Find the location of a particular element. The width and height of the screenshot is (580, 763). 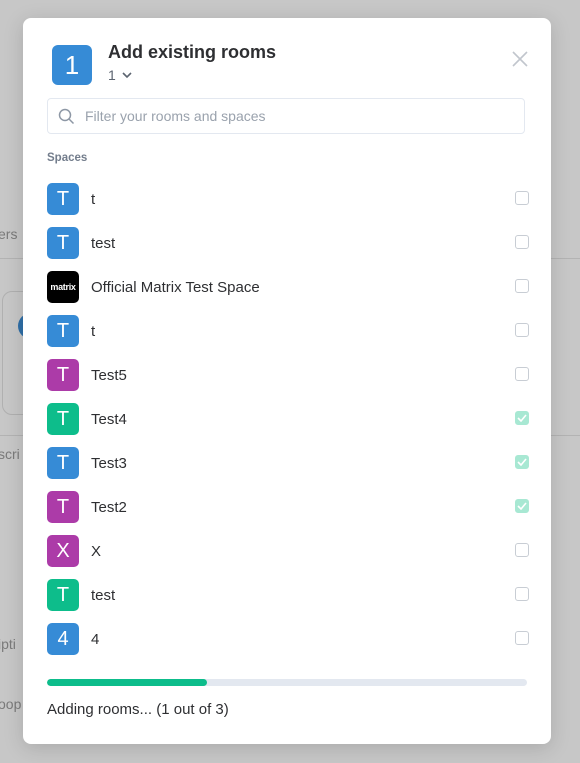

space-selector: 1 is located at coordinates (120, 75).